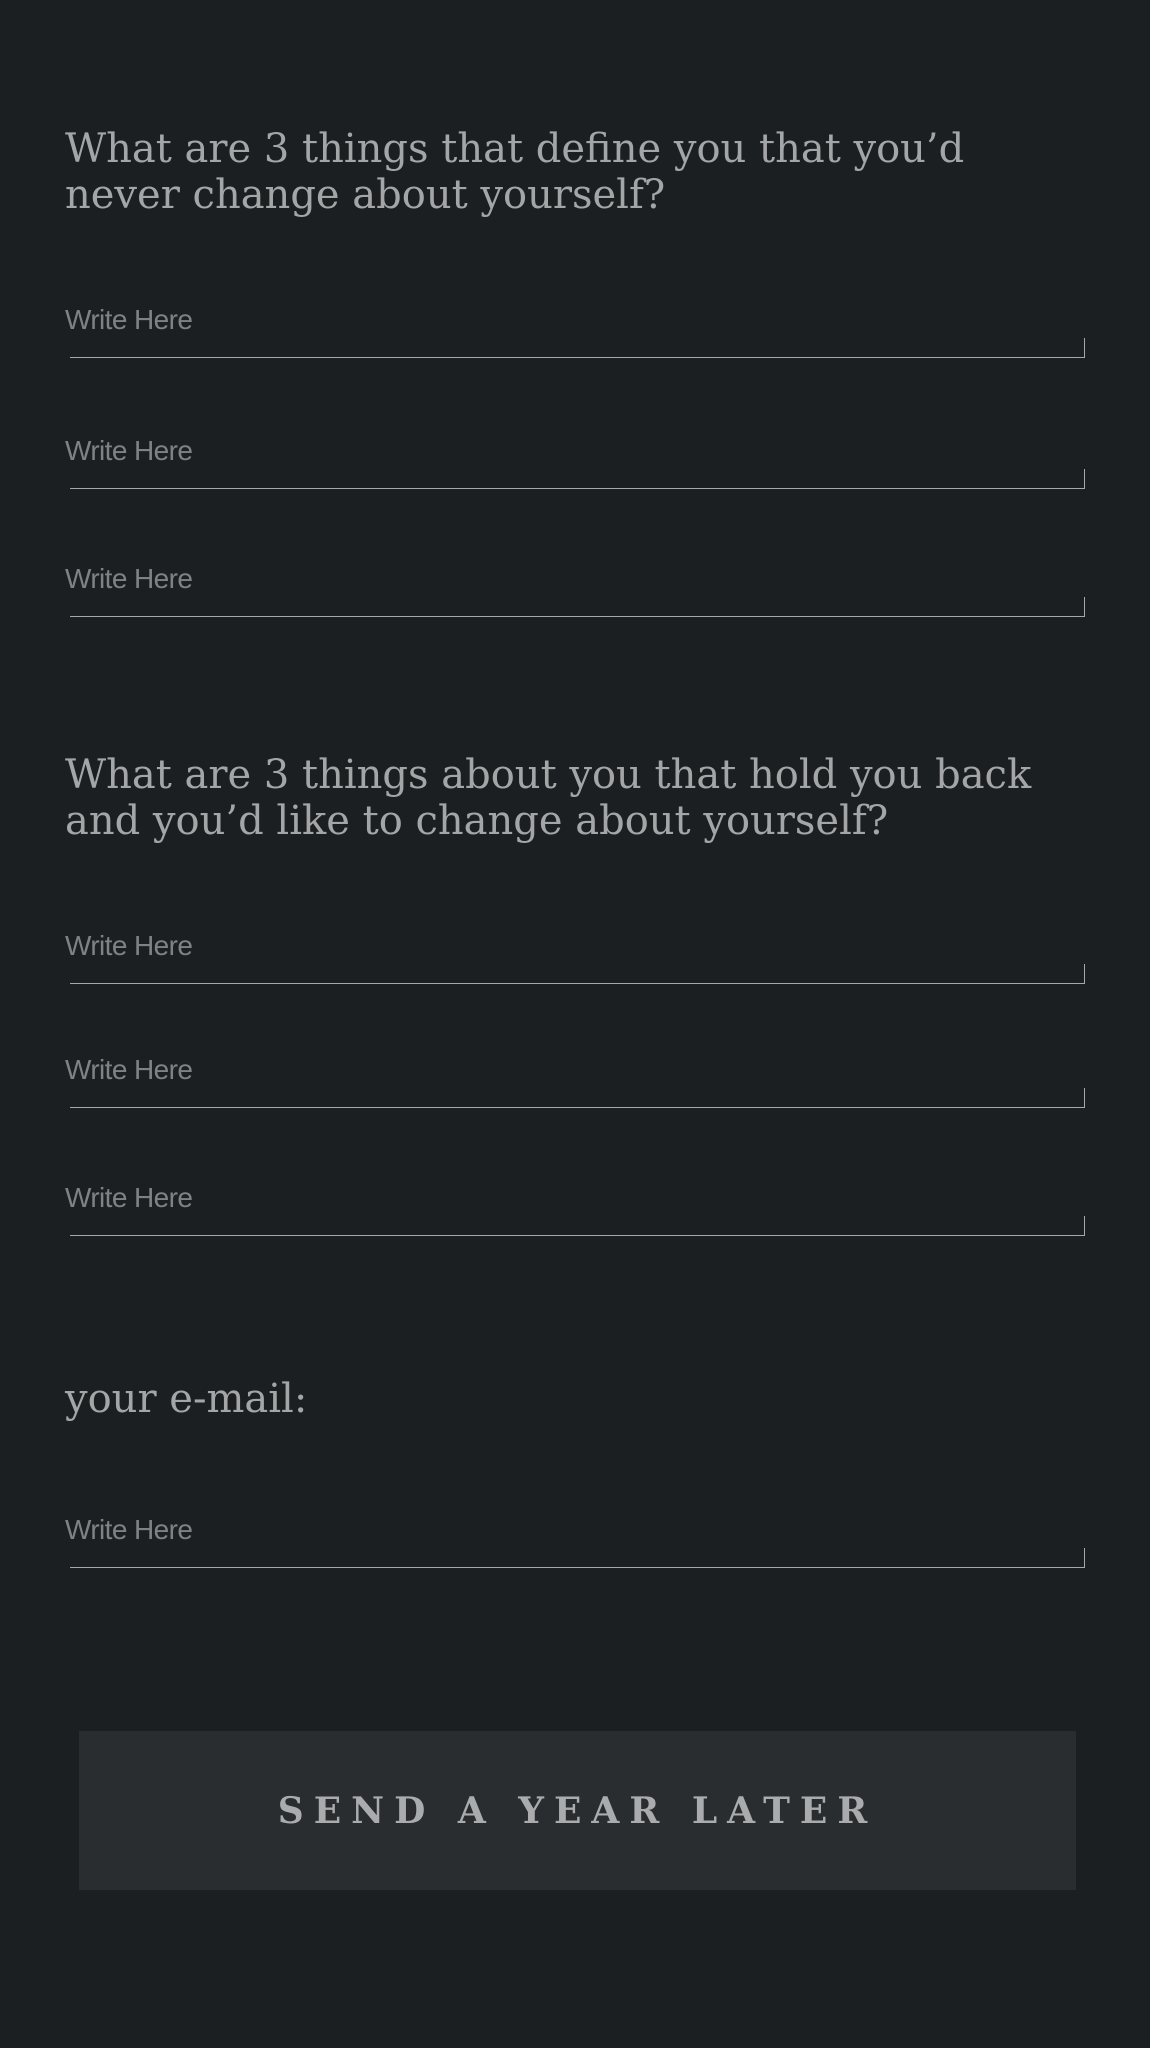 The image size is (1150, 2048). What do you see at coordinates (570, 451) in the screenshot?
I see `define-answer-2-input` at bounding box center [570, 451].